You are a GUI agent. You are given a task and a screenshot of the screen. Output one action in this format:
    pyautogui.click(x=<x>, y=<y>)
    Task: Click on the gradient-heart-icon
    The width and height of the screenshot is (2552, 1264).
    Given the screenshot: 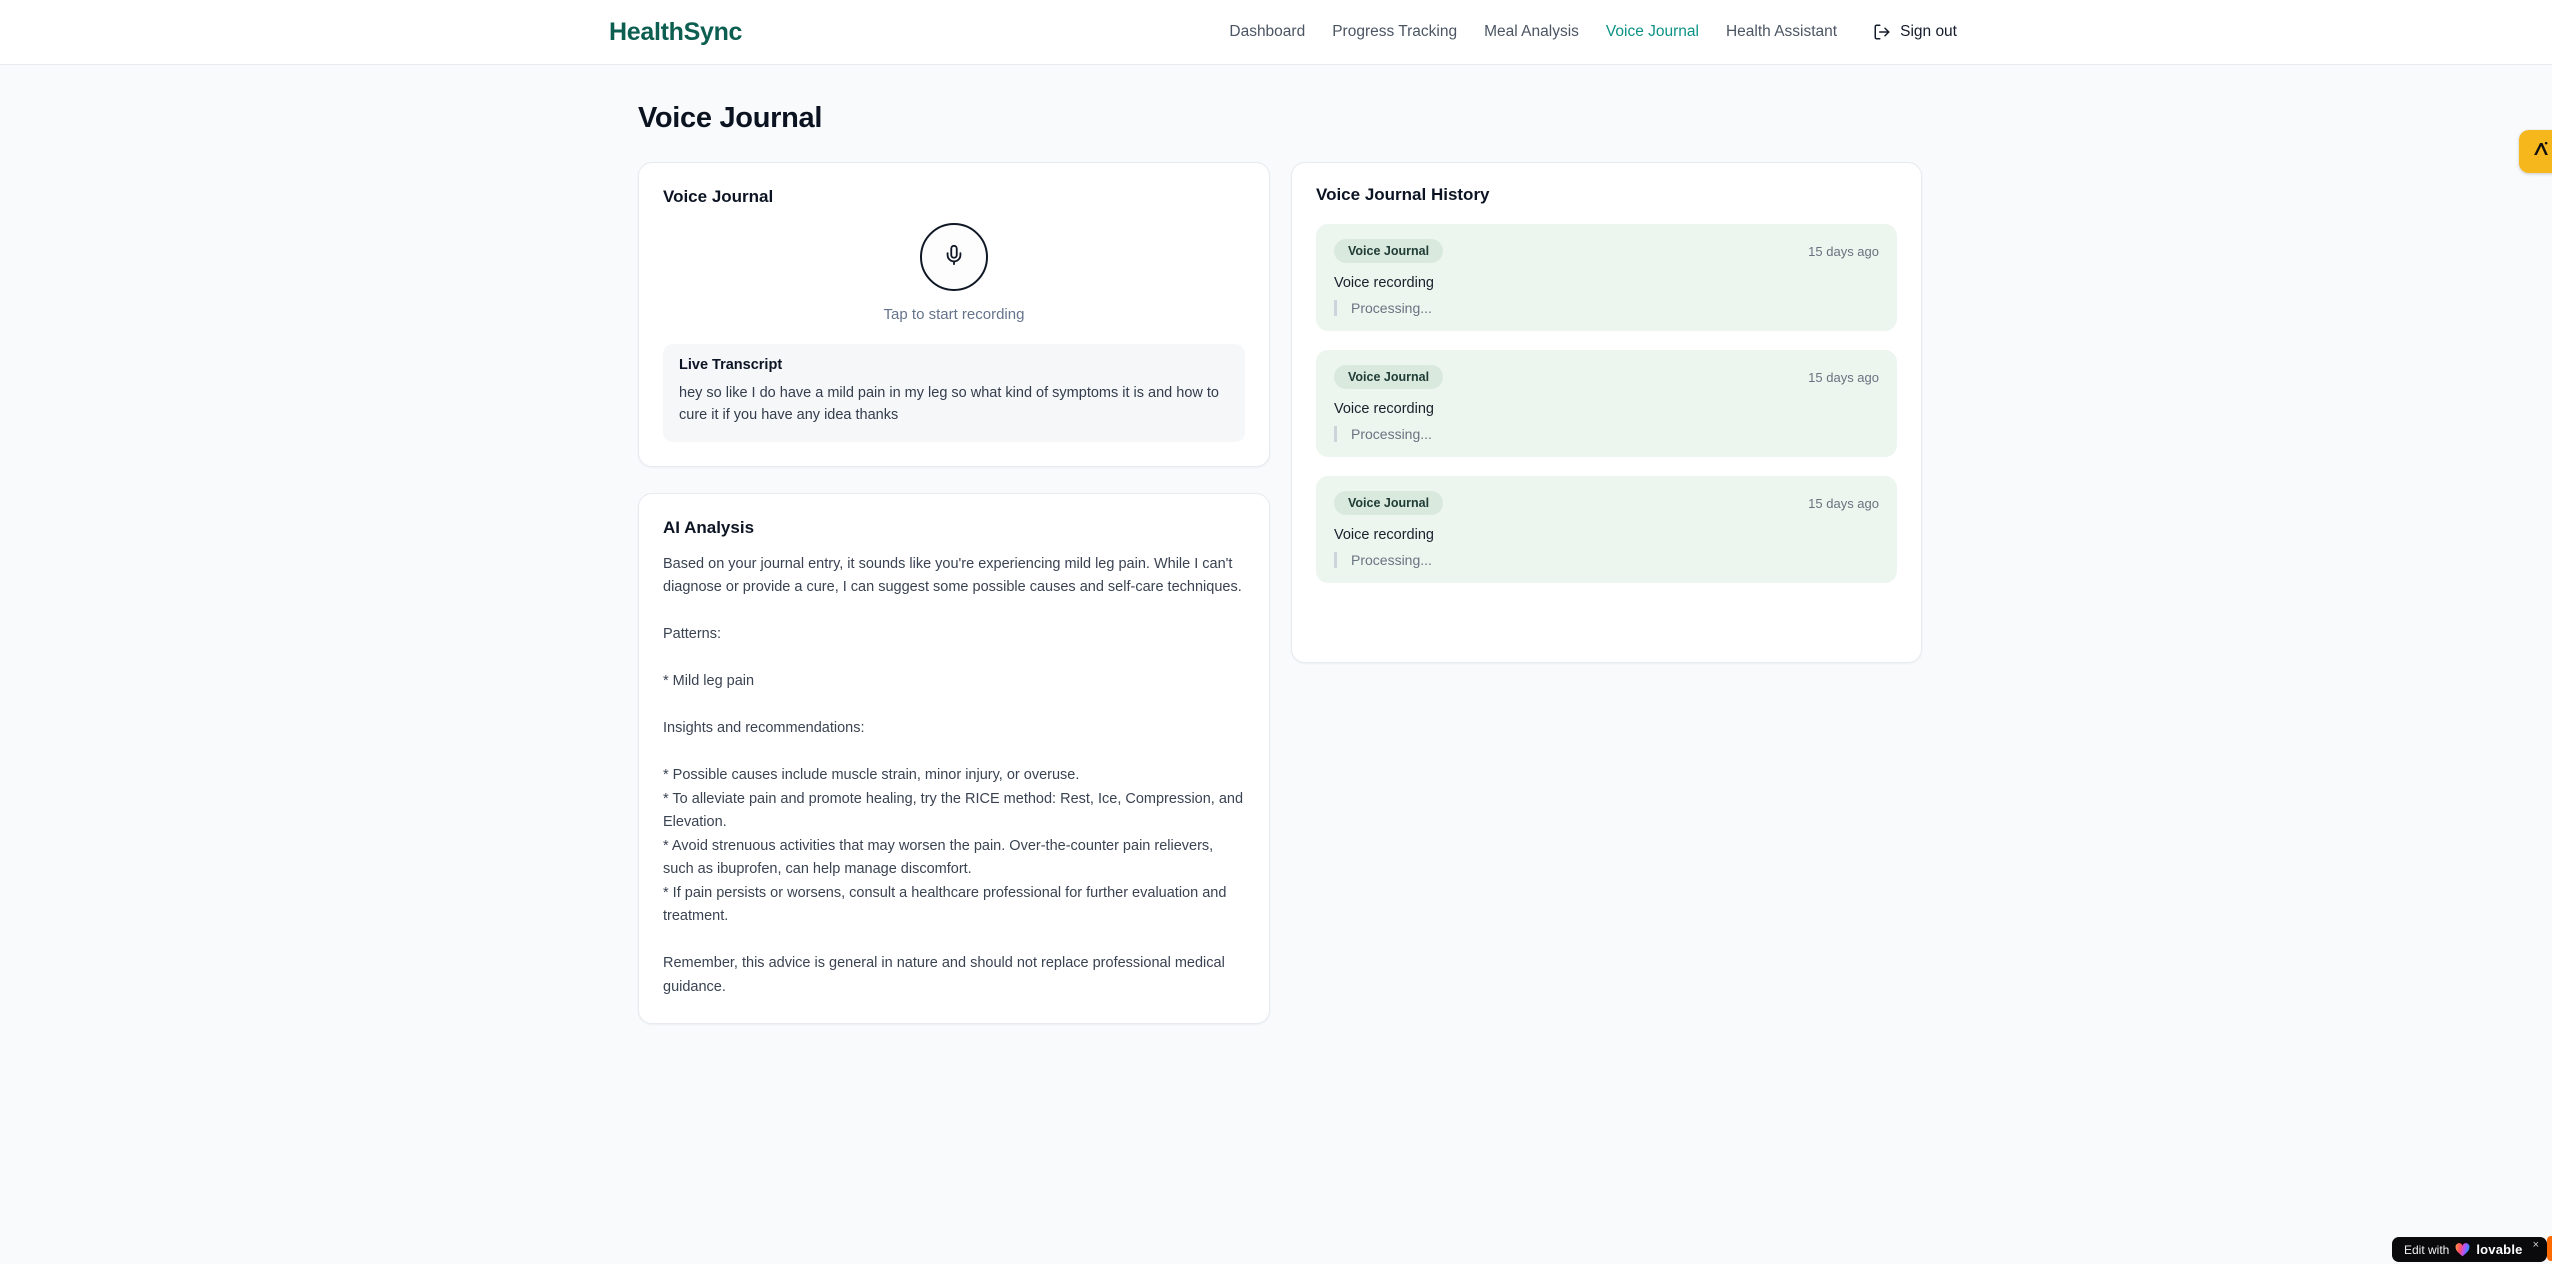 What is the action you would take?
    pyautogui.click(x=2462, y=1249)
    